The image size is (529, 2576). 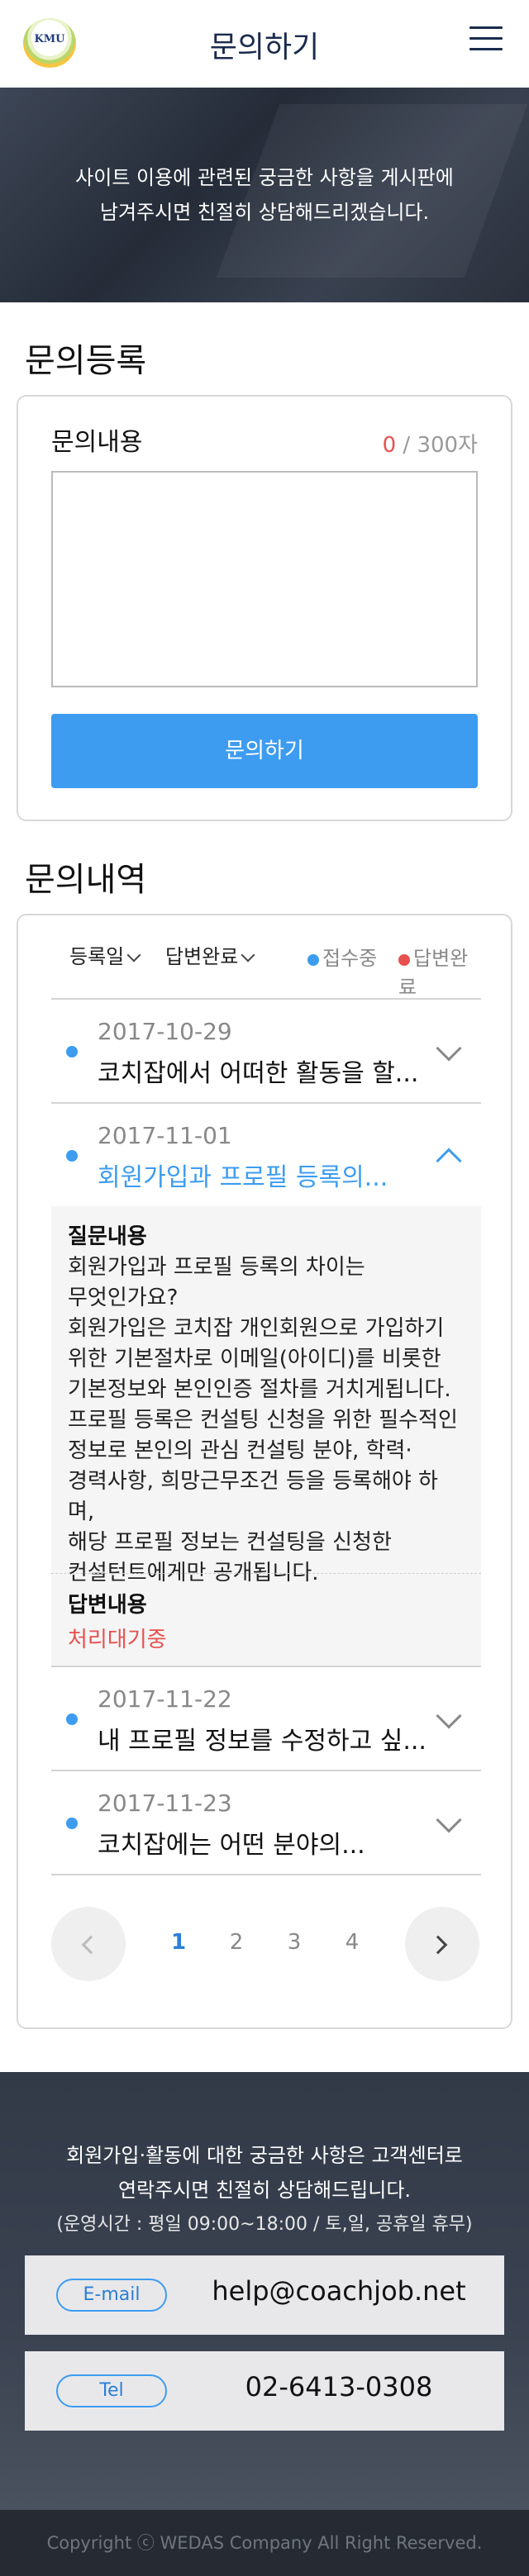 What do you see at coordinates (256, 1328) in the screenshot?
I see `question-line: 회원가입은 코치잡 개인회원으로 가입하기` at bounding box center [256, 1328].